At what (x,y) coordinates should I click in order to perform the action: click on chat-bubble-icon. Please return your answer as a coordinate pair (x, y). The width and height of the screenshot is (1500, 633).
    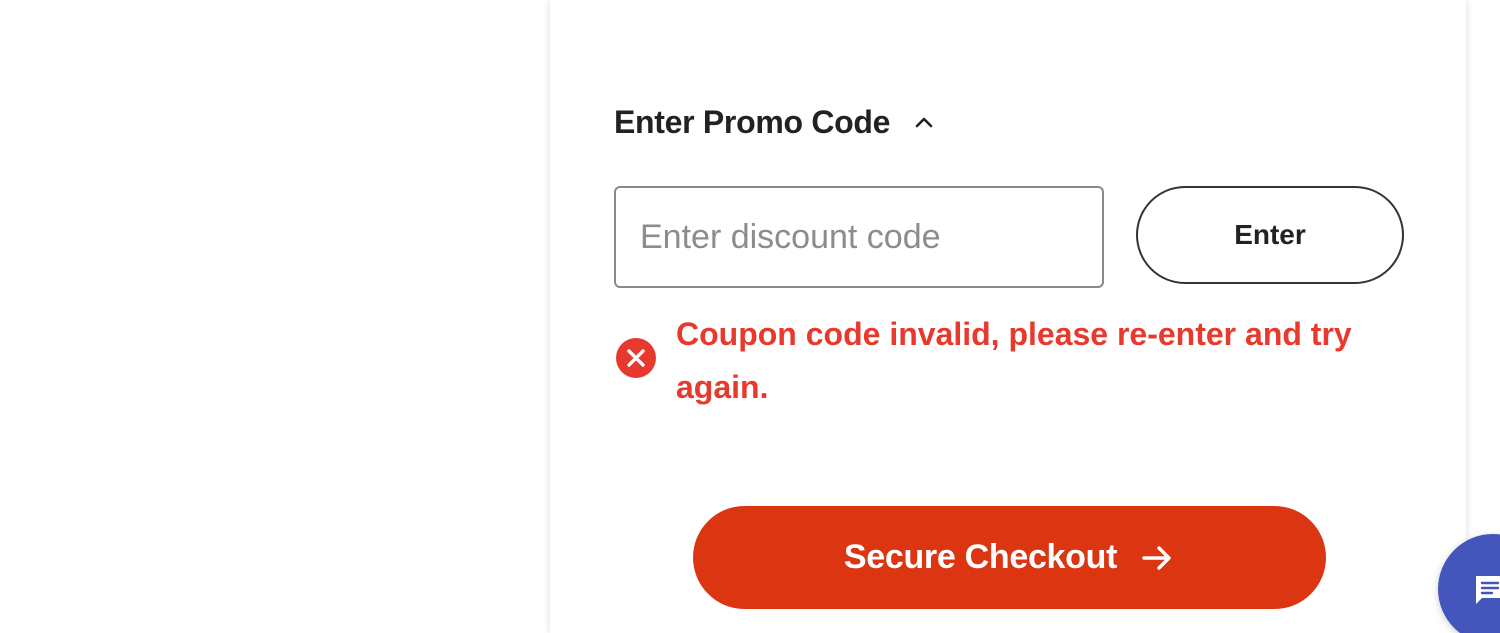
    Looking at the image, I should click on (1488, 590).